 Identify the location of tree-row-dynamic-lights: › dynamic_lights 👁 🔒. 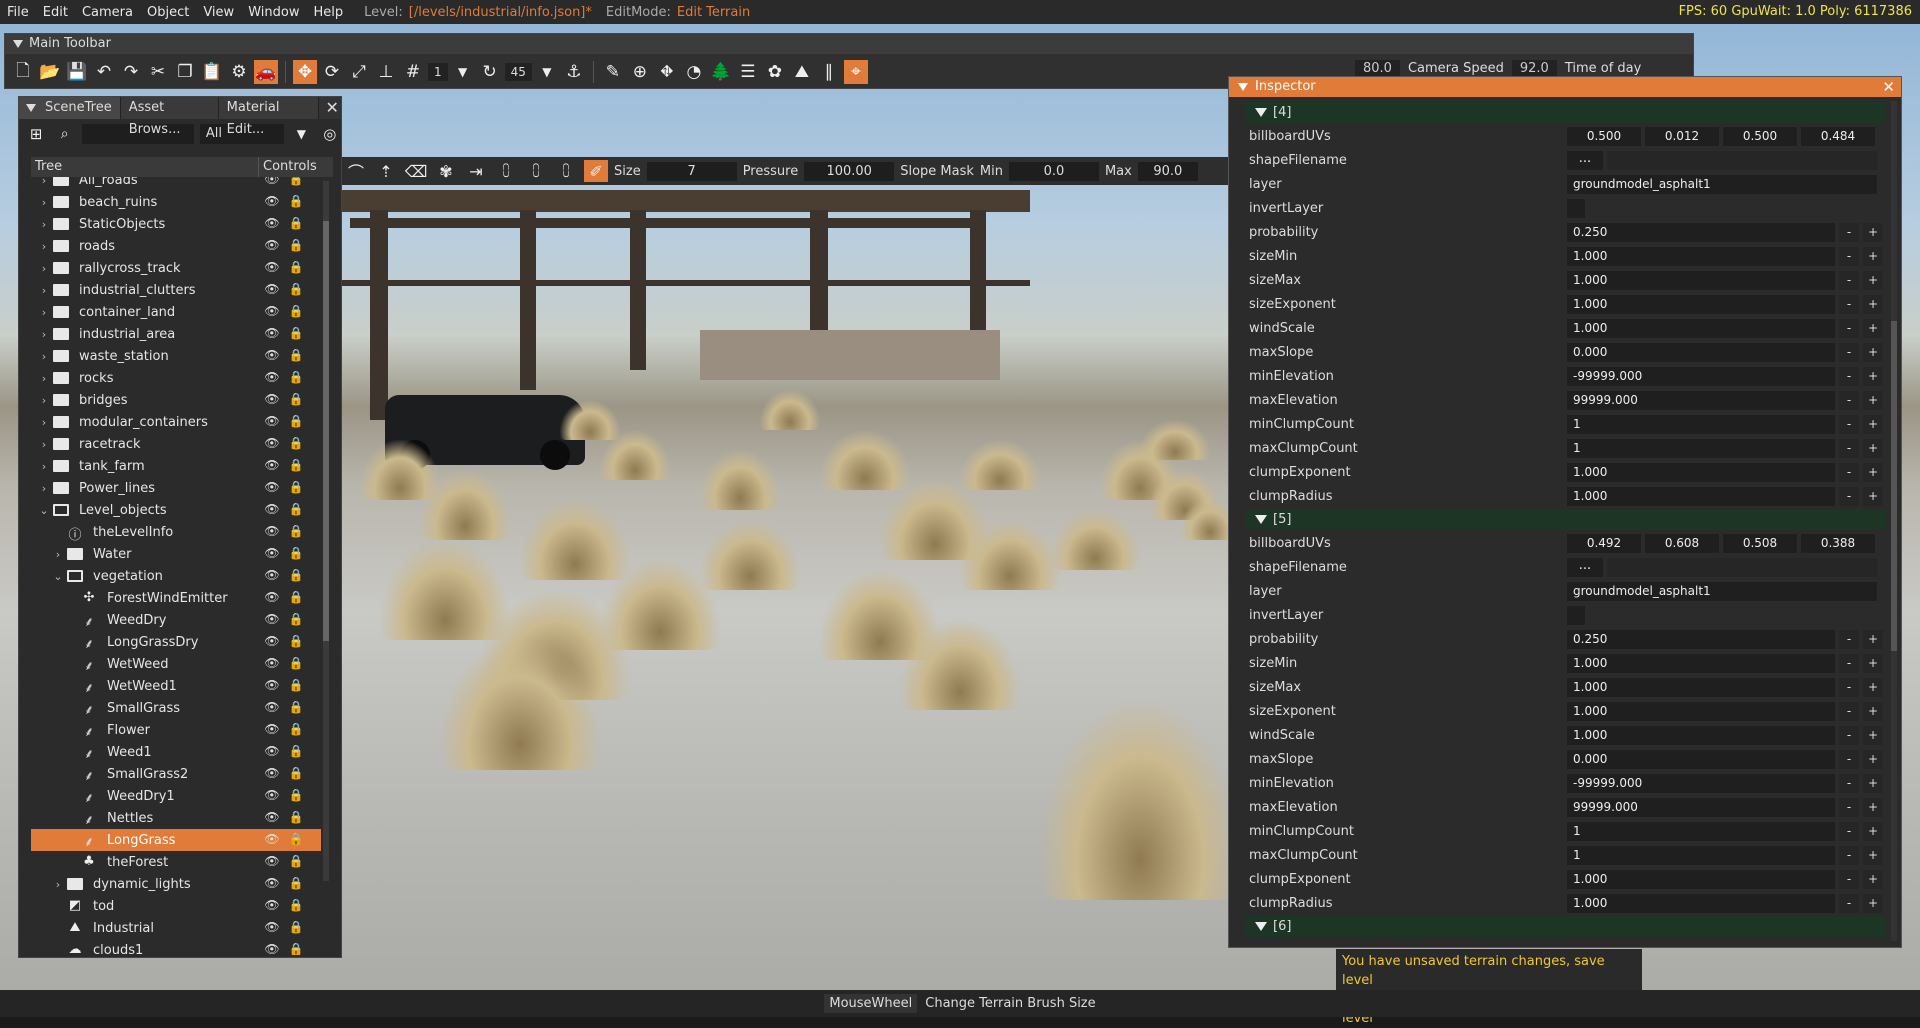
(176, 884).